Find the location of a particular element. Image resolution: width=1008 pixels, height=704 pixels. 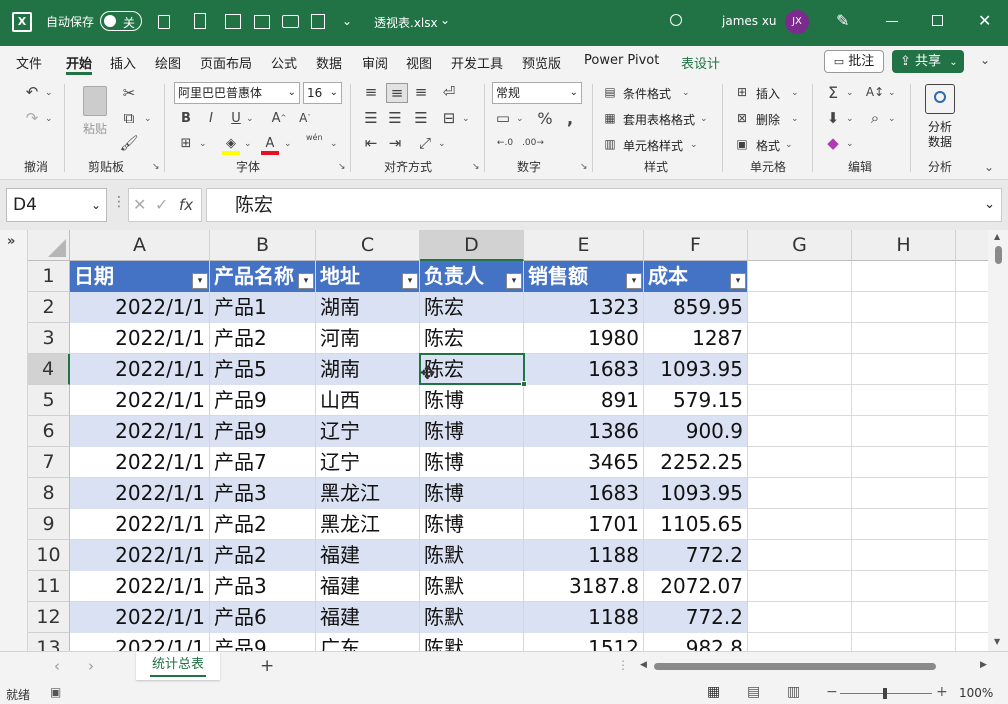

table-cell: 982.8 is located at coordinates (696, 642).